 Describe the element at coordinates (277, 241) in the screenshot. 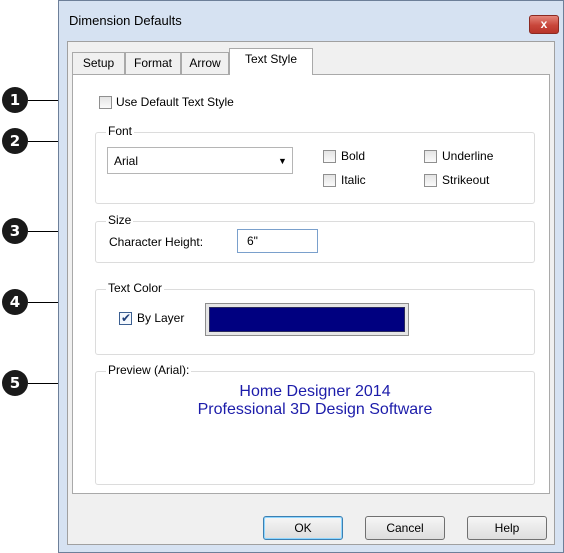

I see `char-height-input: 6"` at that location.